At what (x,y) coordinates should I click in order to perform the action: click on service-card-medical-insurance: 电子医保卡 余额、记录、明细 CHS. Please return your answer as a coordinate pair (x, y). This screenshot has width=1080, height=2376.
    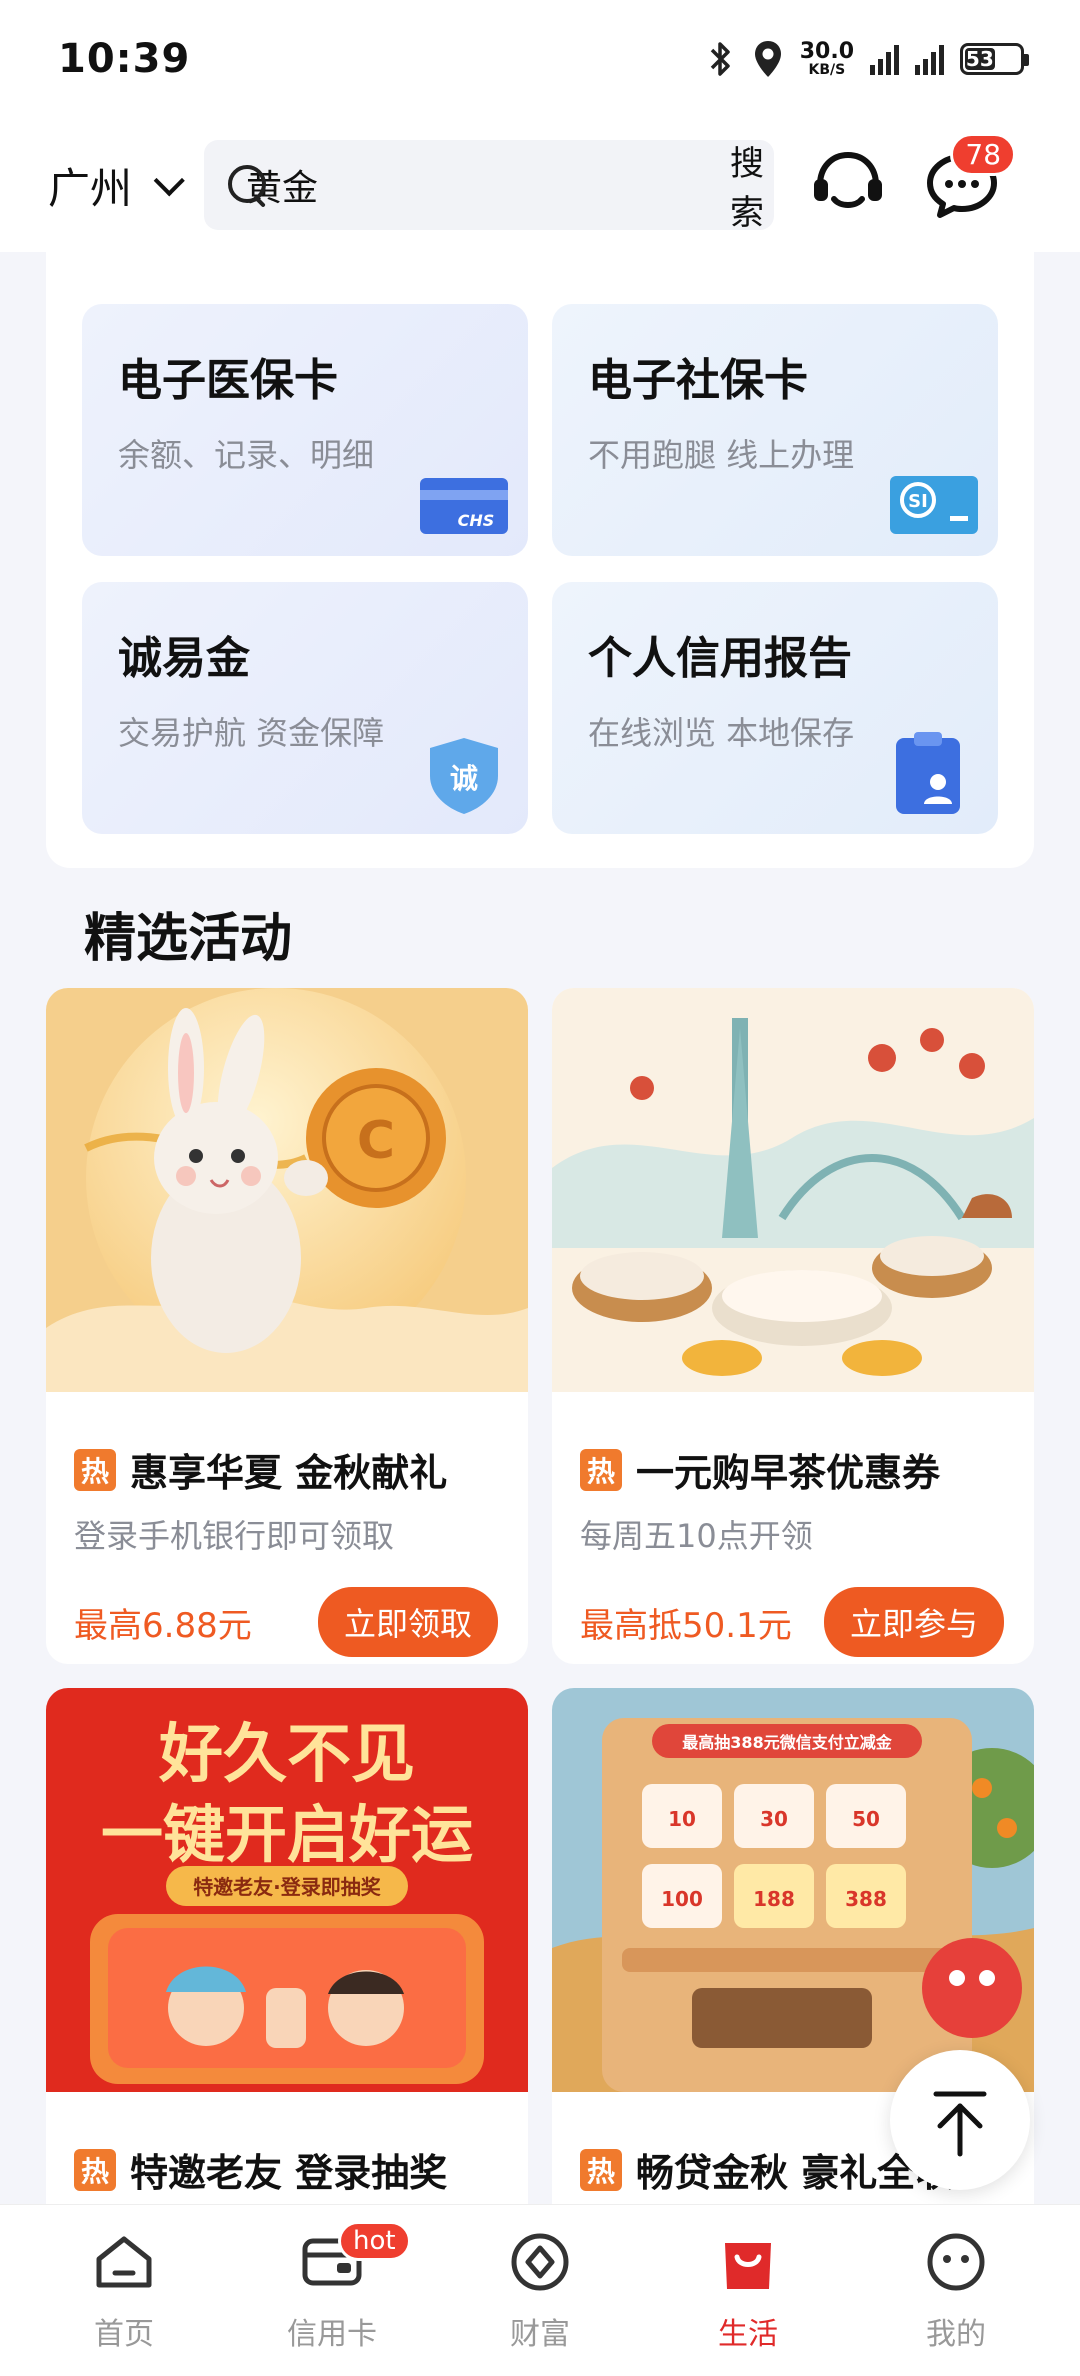
    Looking at the image, I should click on (305, 430).